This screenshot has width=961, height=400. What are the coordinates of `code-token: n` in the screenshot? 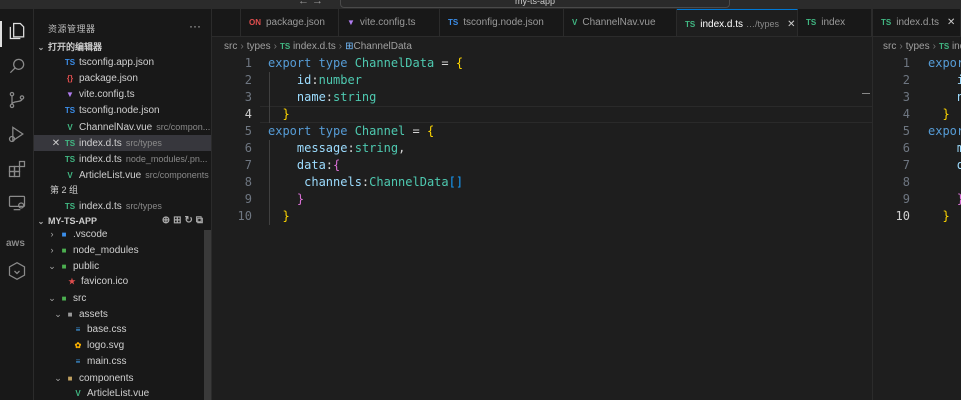 It's located at (944, 97).